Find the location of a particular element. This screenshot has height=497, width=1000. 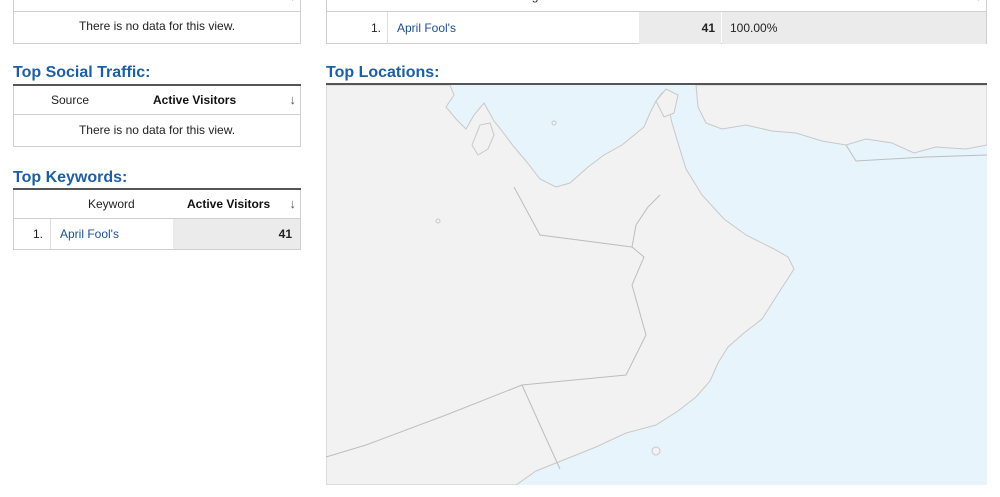

keyword-link: April Fool's is located at coordinates (89, 234).